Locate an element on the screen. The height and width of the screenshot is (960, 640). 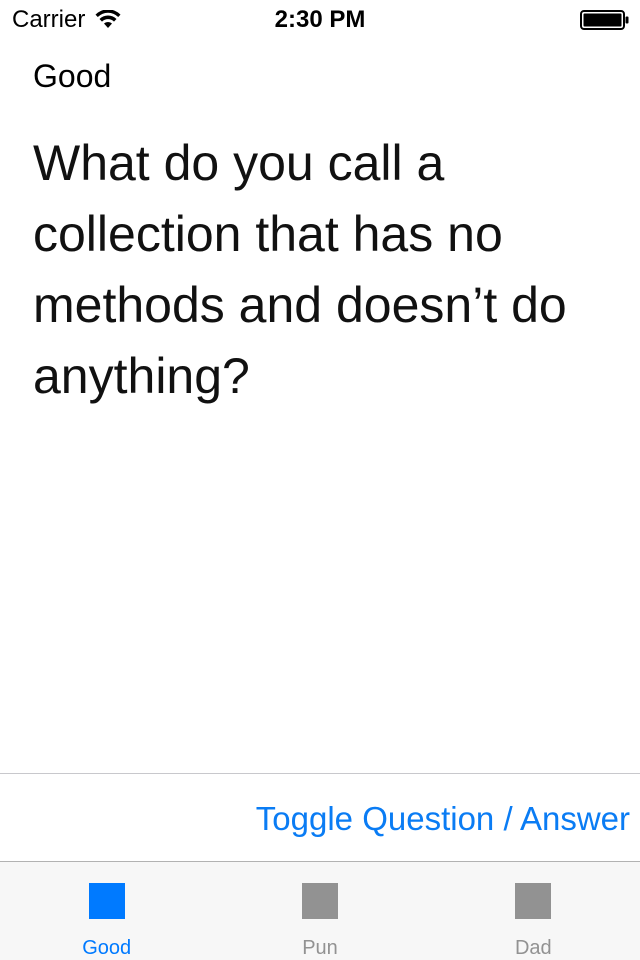
tab-pun-label: Pun is located at coordinates (320, 948).